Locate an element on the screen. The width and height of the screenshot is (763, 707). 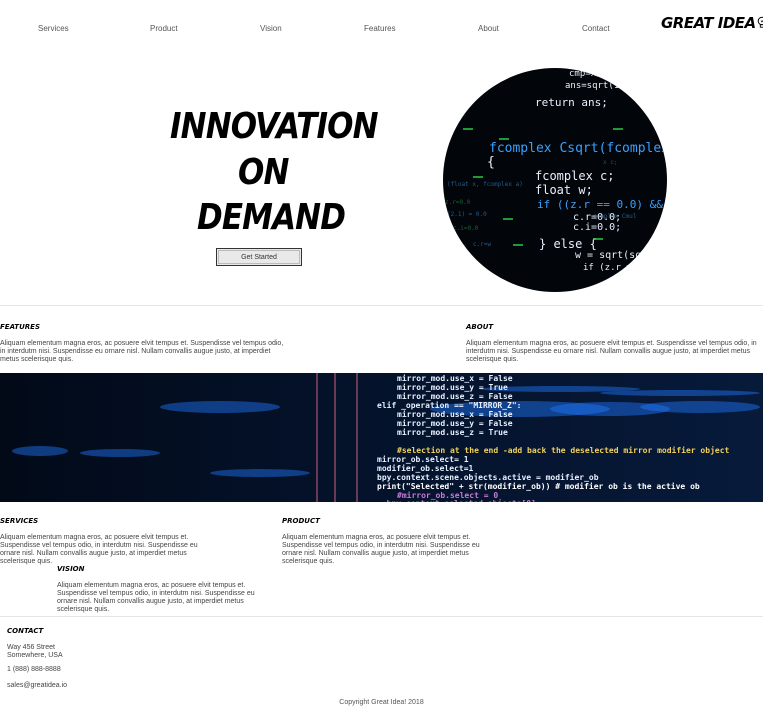
footer-divider is located at coordinates (381, 616).